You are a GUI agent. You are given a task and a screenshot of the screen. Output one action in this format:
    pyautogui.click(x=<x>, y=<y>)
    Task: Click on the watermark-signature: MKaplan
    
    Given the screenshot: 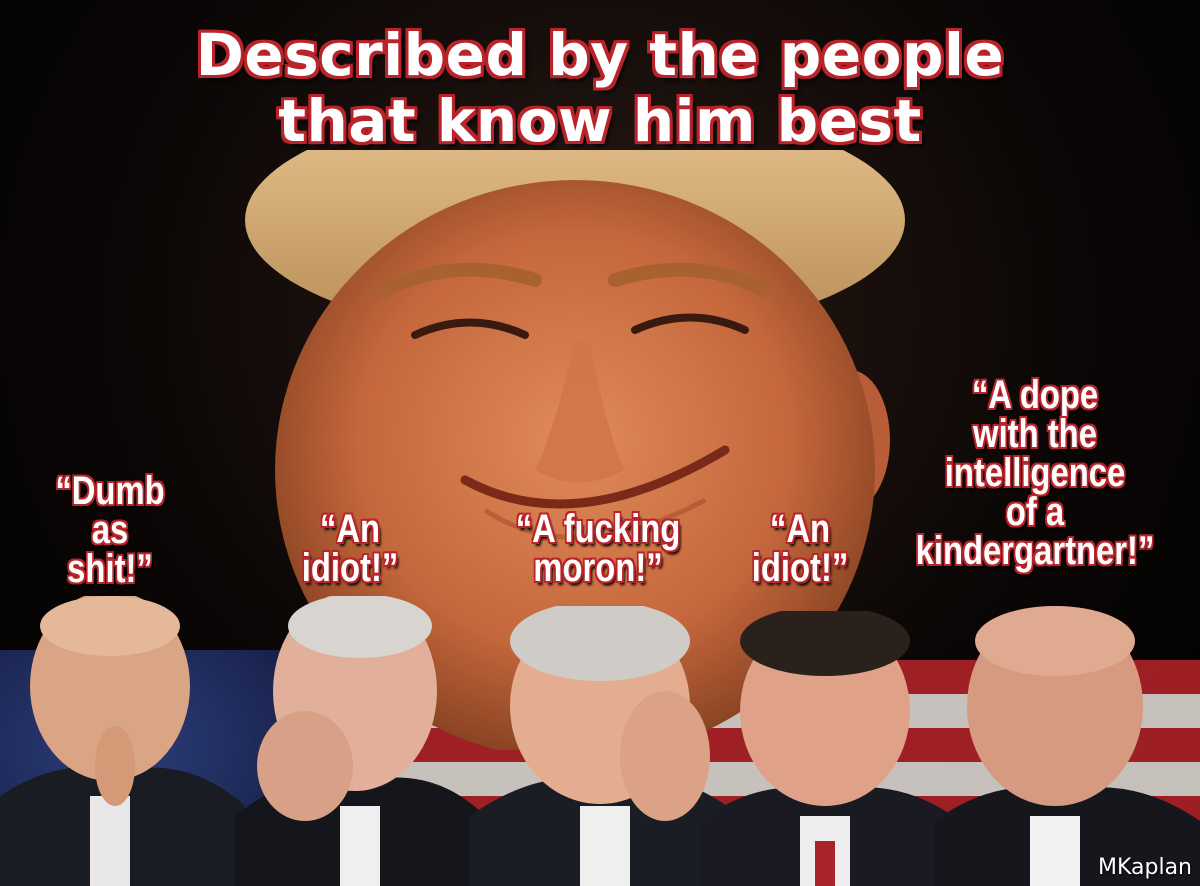 What is the action you would take?
    pyautogui.click(x=1144, y=867)
    